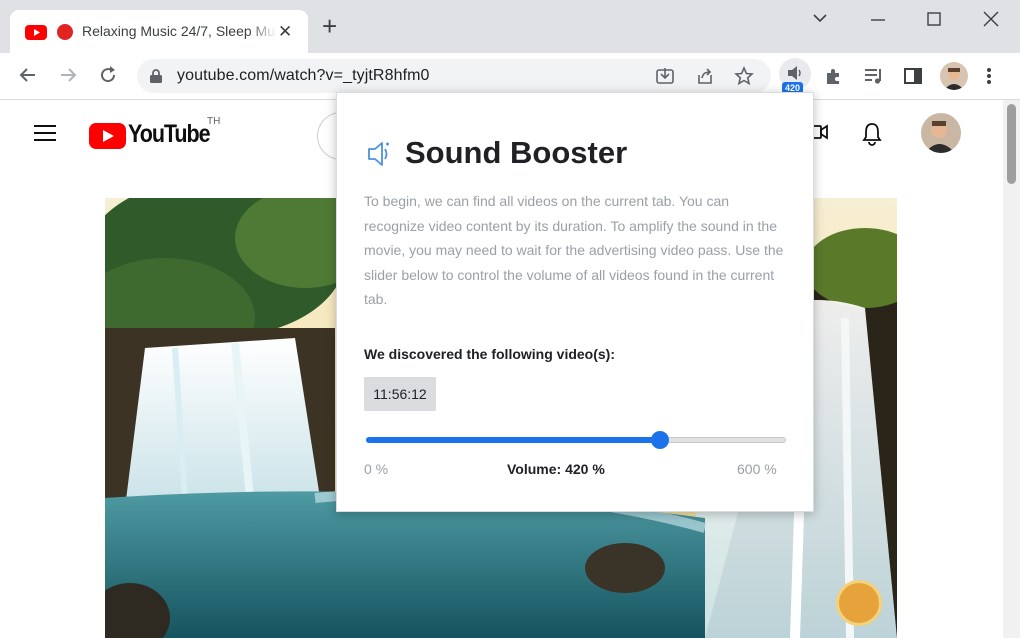  What do you see at coordinates (556, 469) in the screenshot?
I see `volume-value-label: Volume: 420 %` at bounding box center [556, 469].